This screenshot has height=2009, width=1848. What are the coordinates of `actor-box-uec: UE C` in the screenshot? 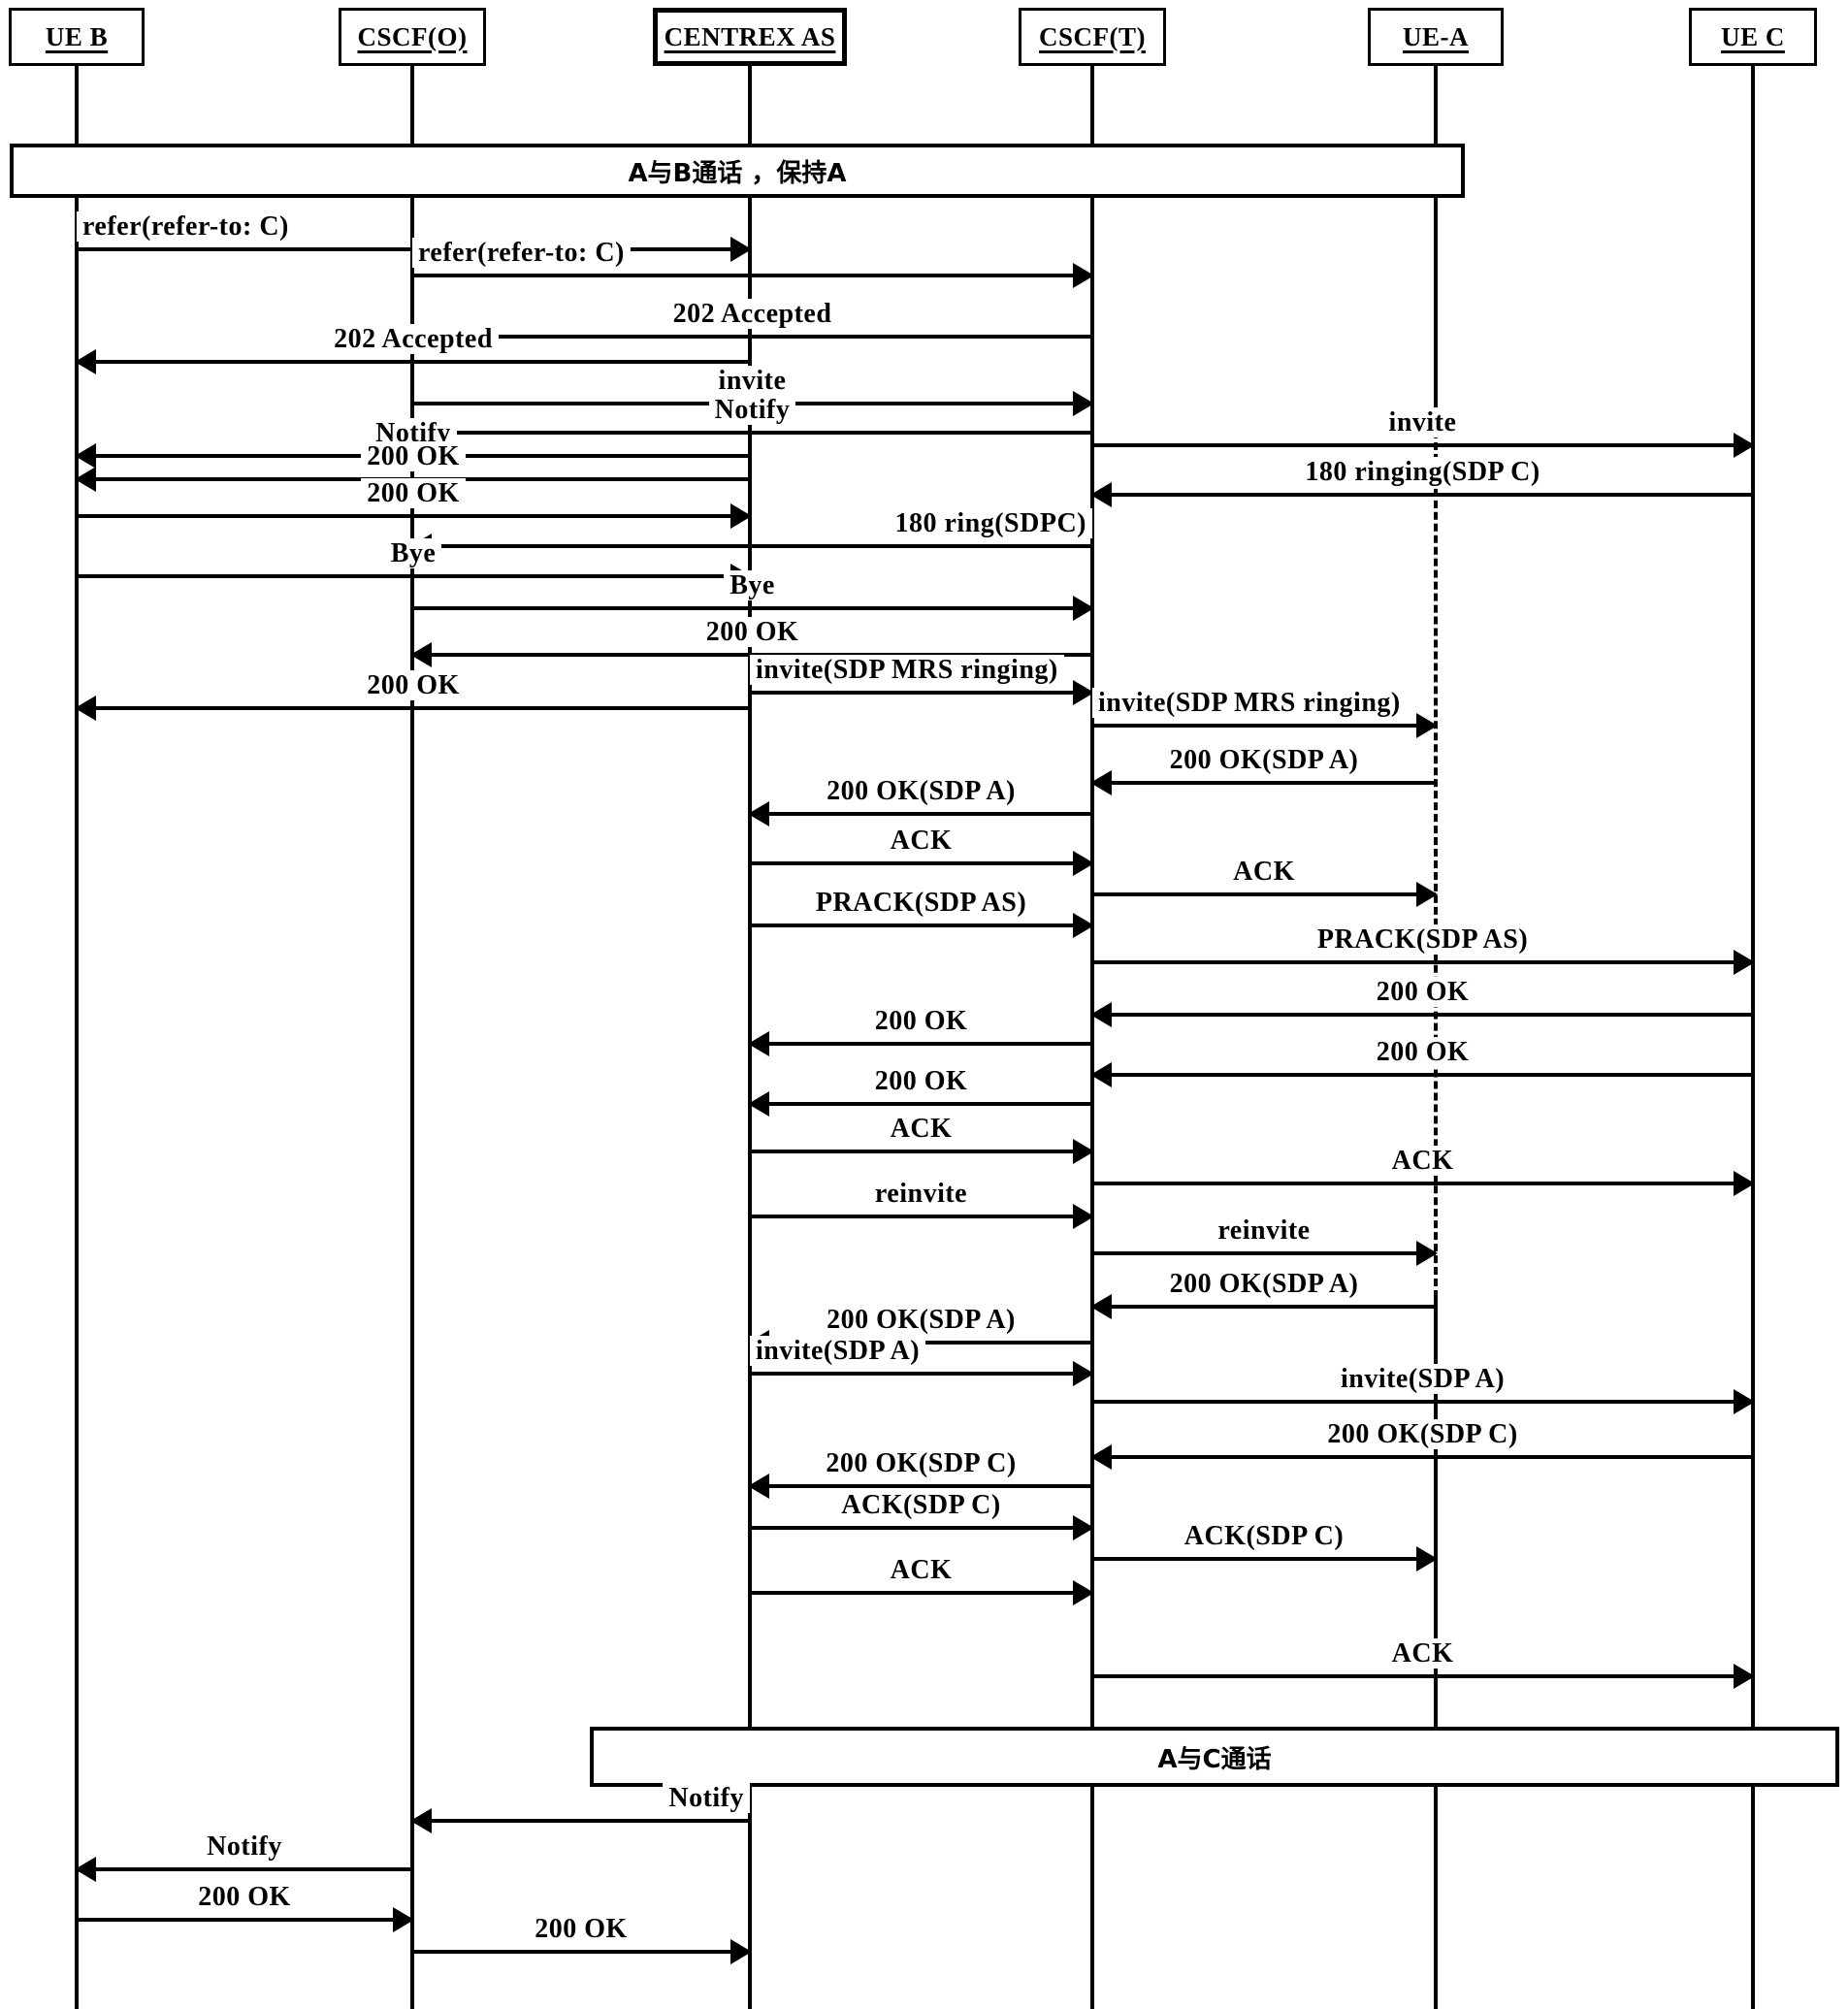 It's located at (1753, 37).